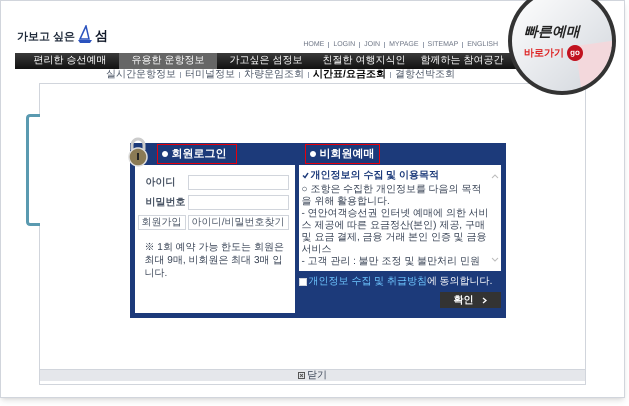 The width and height of the screenshot is (629, 406). I want to click on sub-nav-link: 시간표/요금조회, so click(349, 75).